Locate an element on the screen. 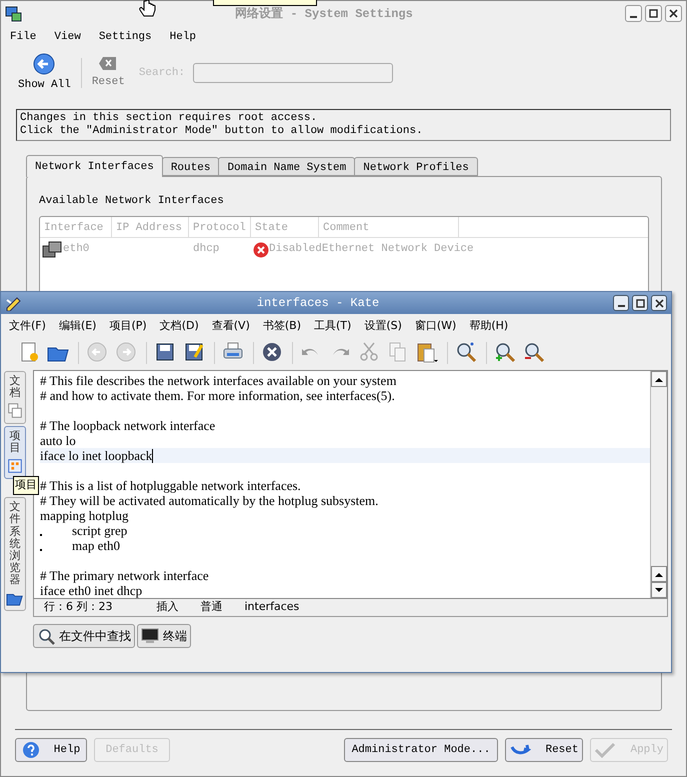 The width and height of the screenshot is (687, 777). code-line: auto lo is located at coordinates (58, 440).